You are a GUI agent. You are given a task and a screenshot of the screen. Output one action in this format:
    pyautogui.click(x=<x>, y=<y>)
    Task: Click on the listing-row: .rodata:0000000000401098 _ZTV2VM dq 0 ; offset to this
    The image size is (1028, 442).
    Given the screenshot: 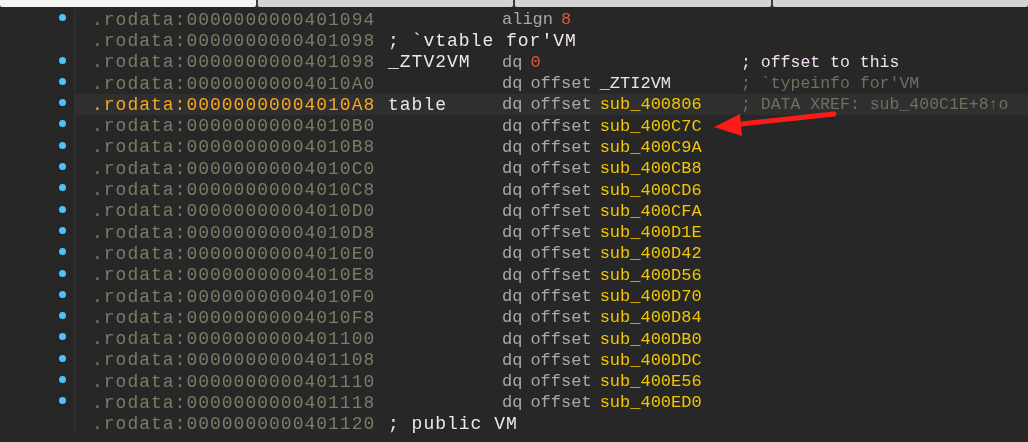 What is the action you would take?
    pyautogui.click(x=514, y=62)
    